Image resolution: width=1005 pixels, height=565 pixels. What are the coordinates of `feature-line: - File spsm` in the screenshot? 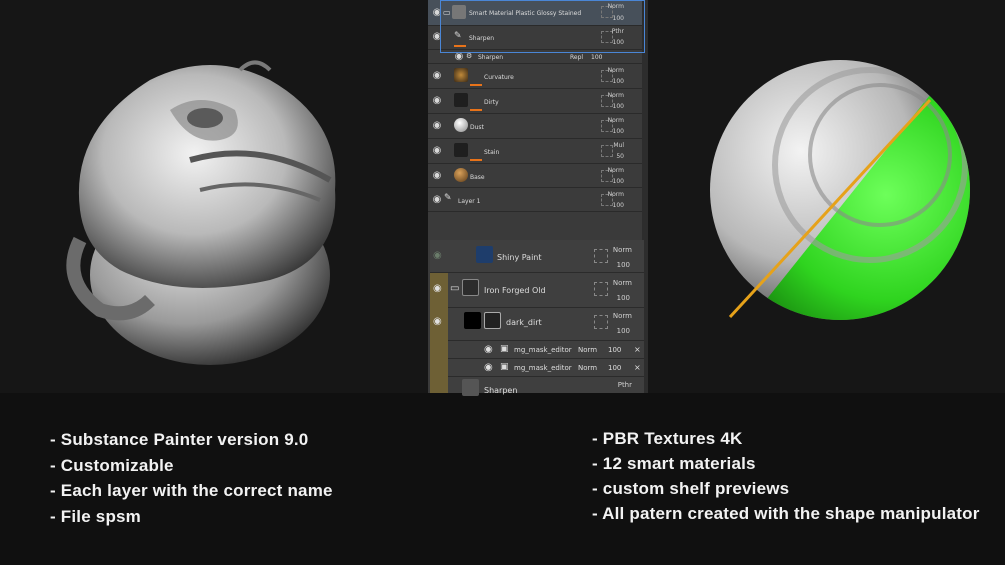 It's located at (96, 516).